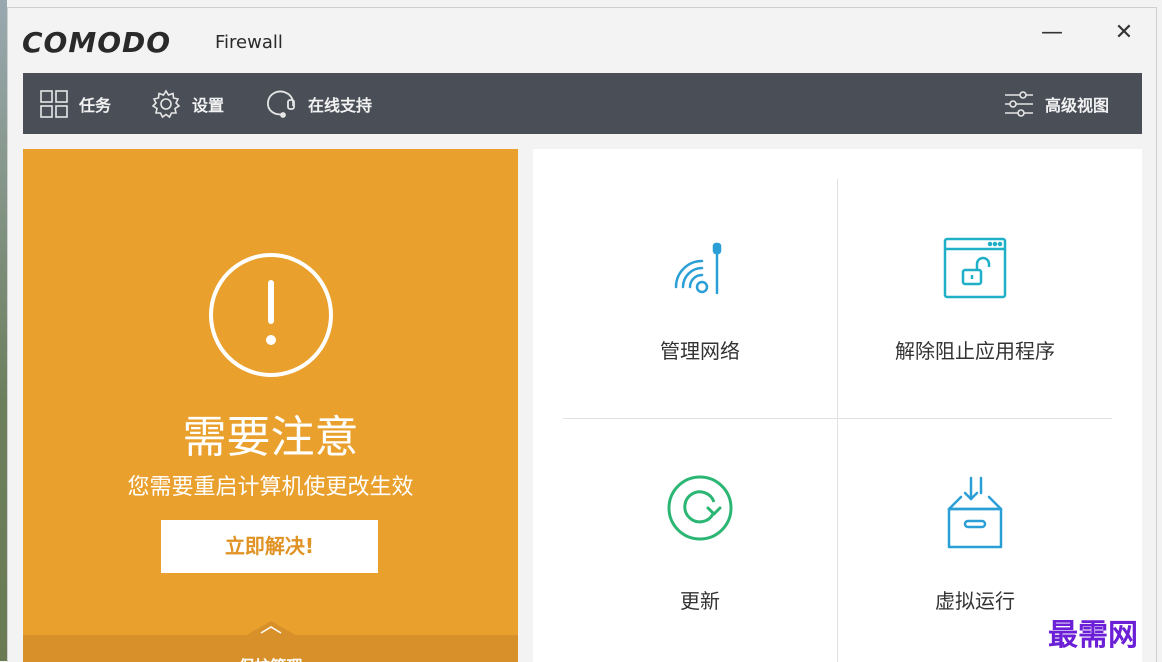  I want to click on desktop-edge, so click(3, 330).